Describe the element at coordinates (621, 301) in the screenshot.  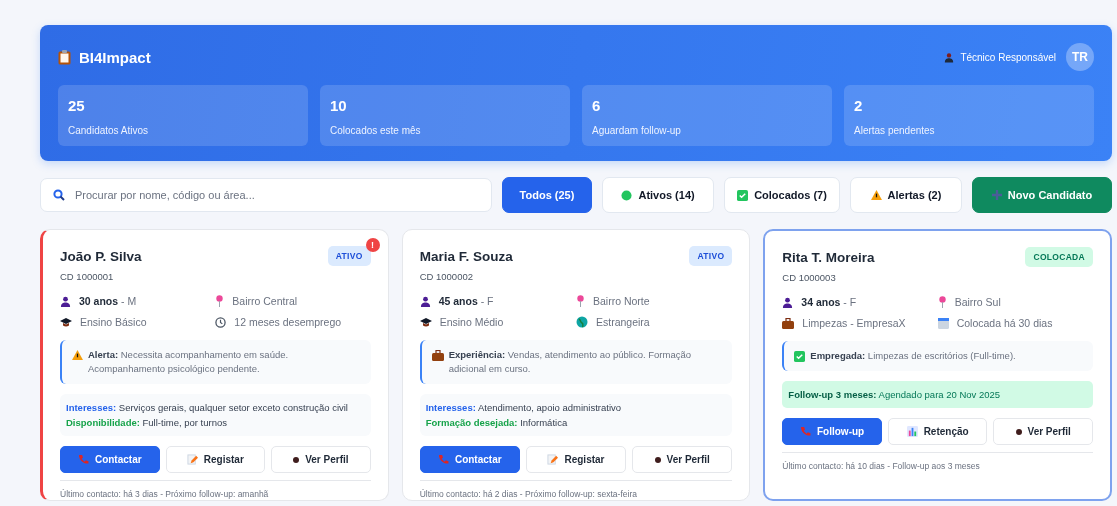
I see `info-text: Bairro Norte` at that location.